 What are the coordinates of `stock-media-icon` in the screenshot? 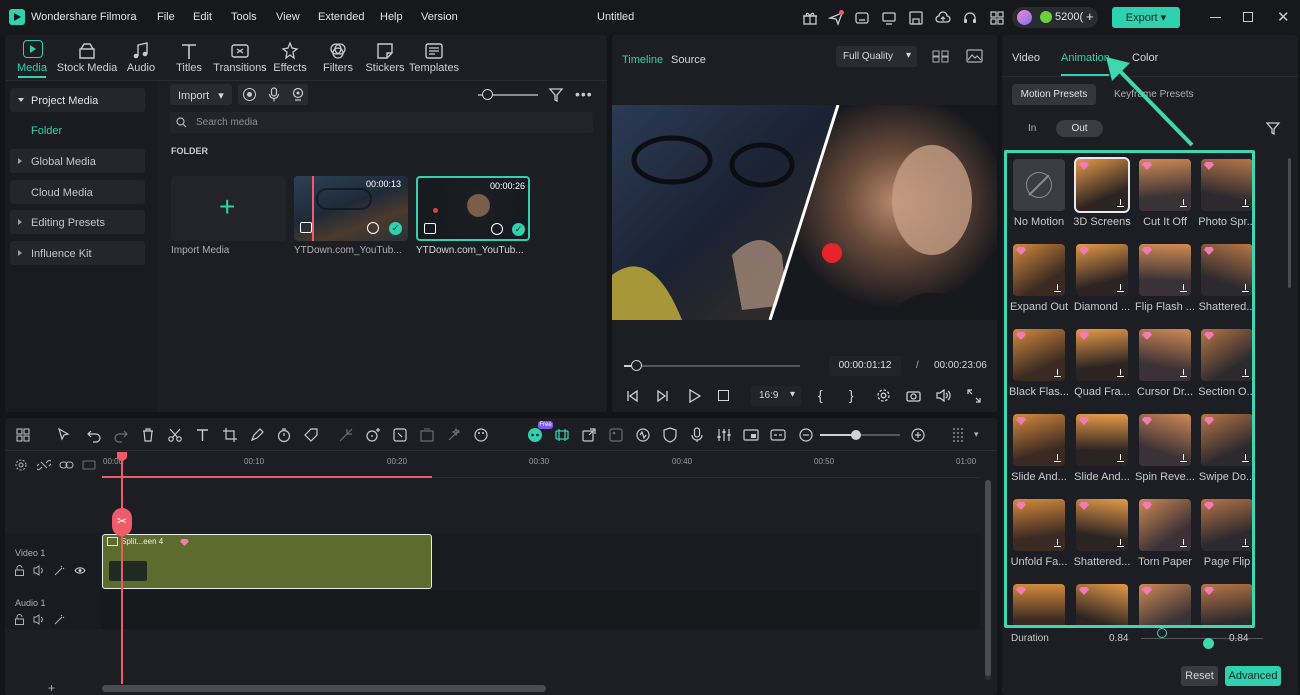 It's located at (87, 51).